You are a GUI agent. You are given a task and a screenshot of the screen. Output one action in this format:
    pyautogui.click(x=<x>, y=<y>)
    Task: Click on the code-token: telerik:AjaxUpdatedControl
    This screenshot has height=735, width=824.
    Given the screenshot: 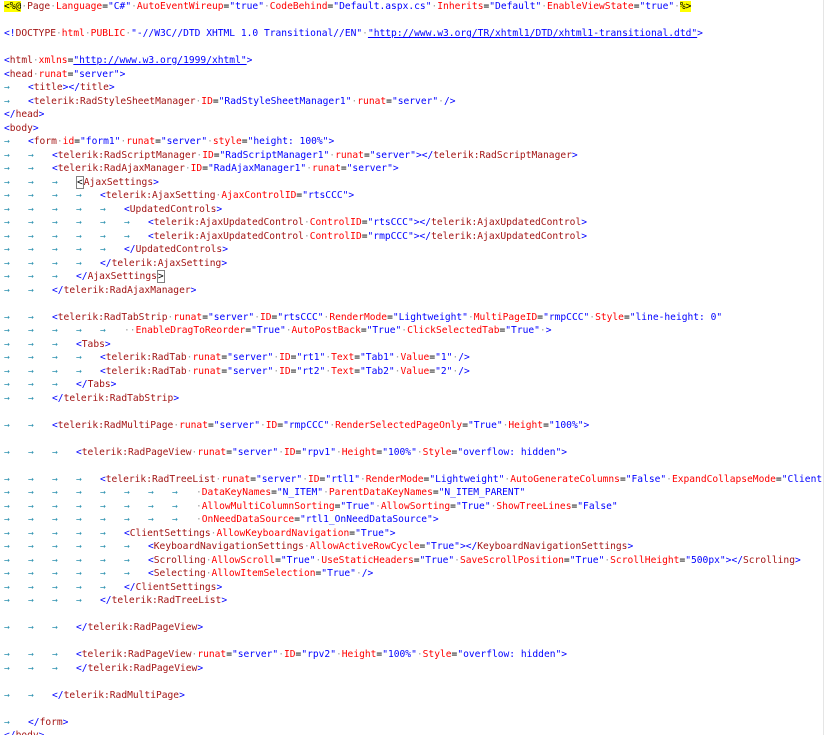 What is the action you would take?
    pyautogui.click(x=506, y=236)
    